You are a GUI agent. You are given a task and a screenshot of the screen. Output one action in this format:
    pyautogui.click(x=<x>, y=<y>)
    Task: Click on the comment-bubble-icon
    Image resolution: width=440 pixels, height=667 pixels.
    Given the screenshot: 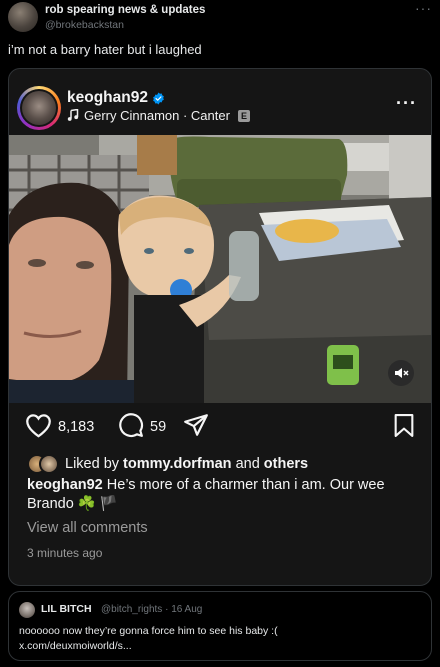 What is the action you would take?
    pyautogui.click(x=131, y=425)
    